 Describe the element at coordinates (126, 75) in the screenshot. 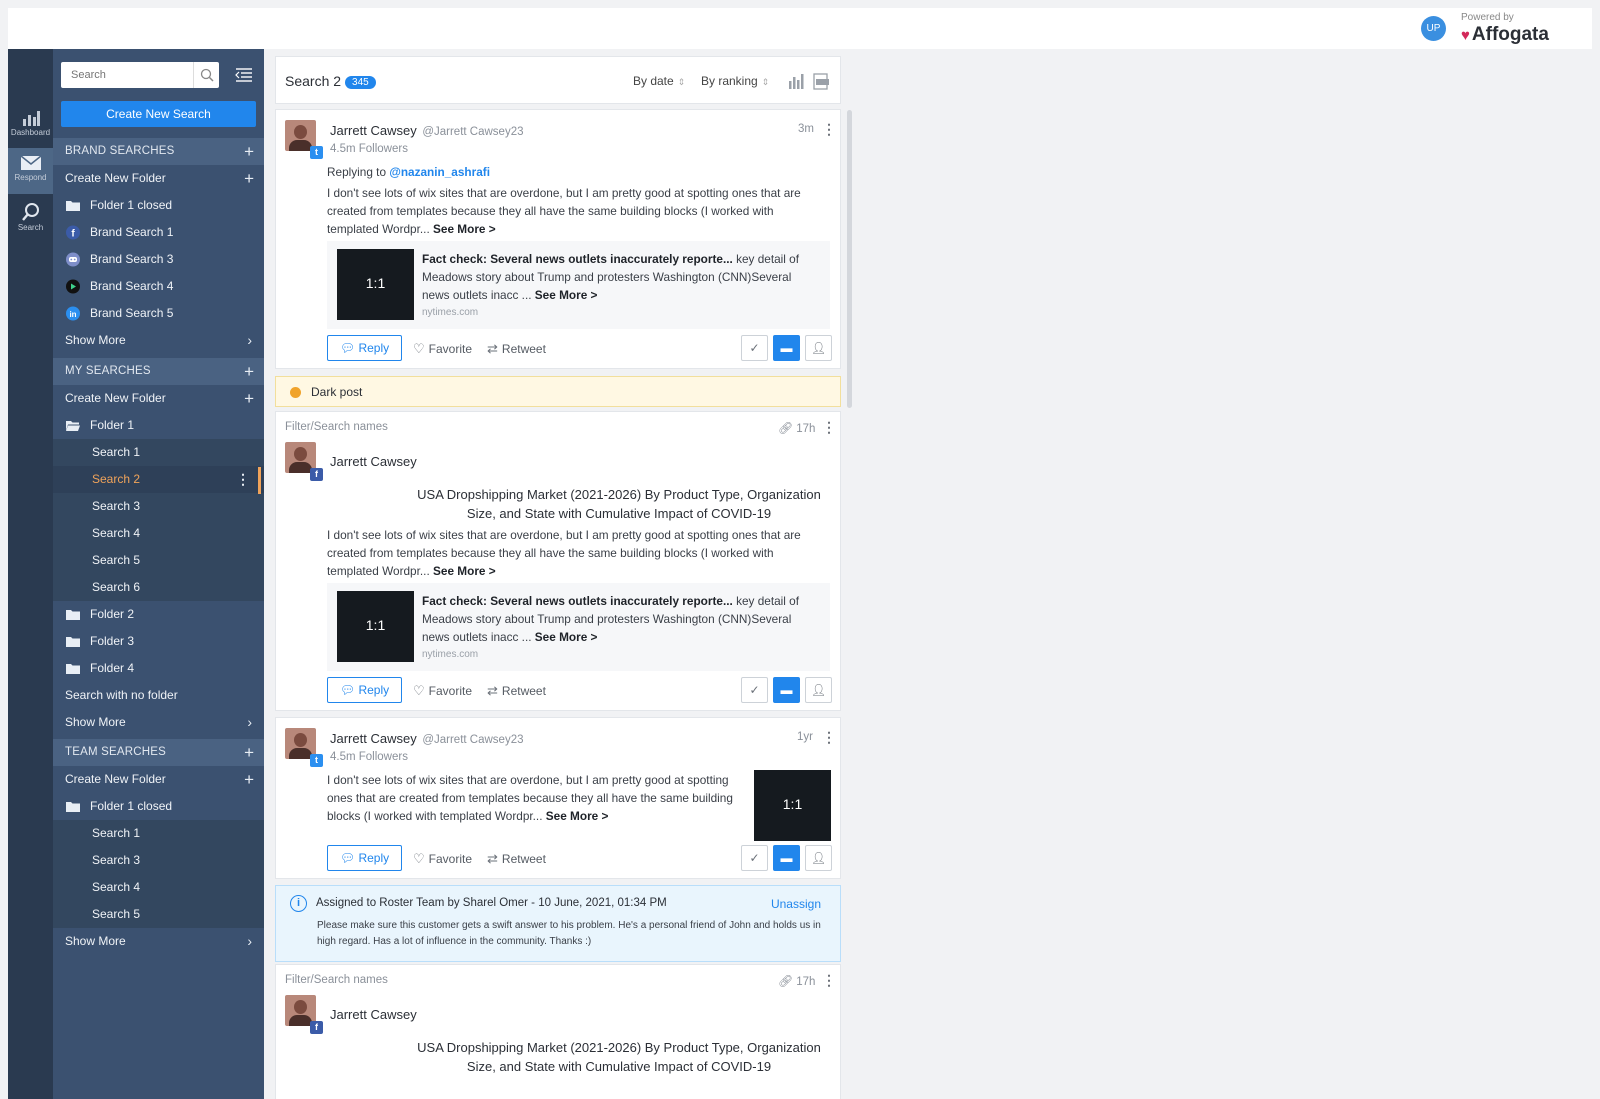

I see `sidebar-search-input` at that location.